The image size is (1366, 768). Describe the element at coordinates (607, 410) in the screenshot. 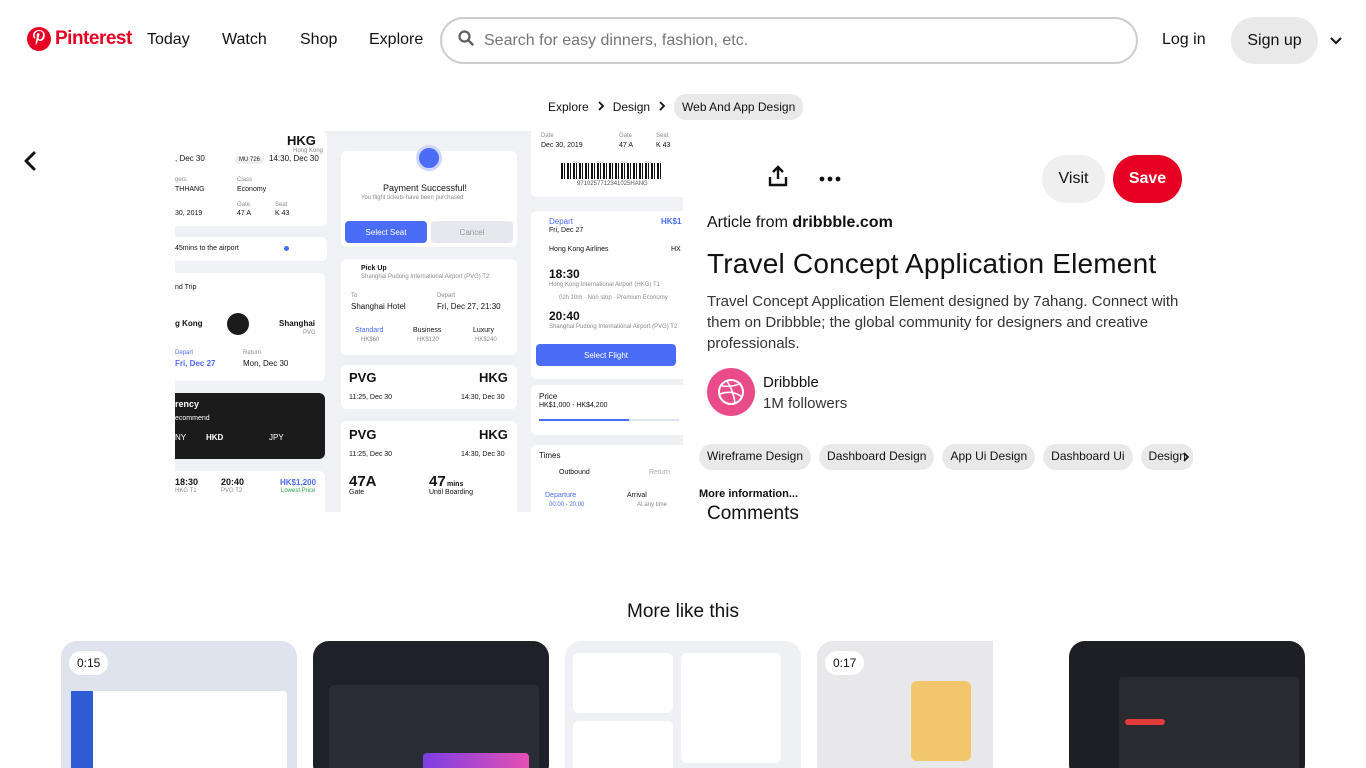

I see `price-card: Price HK$1,000 - HK$4,200` at that location.